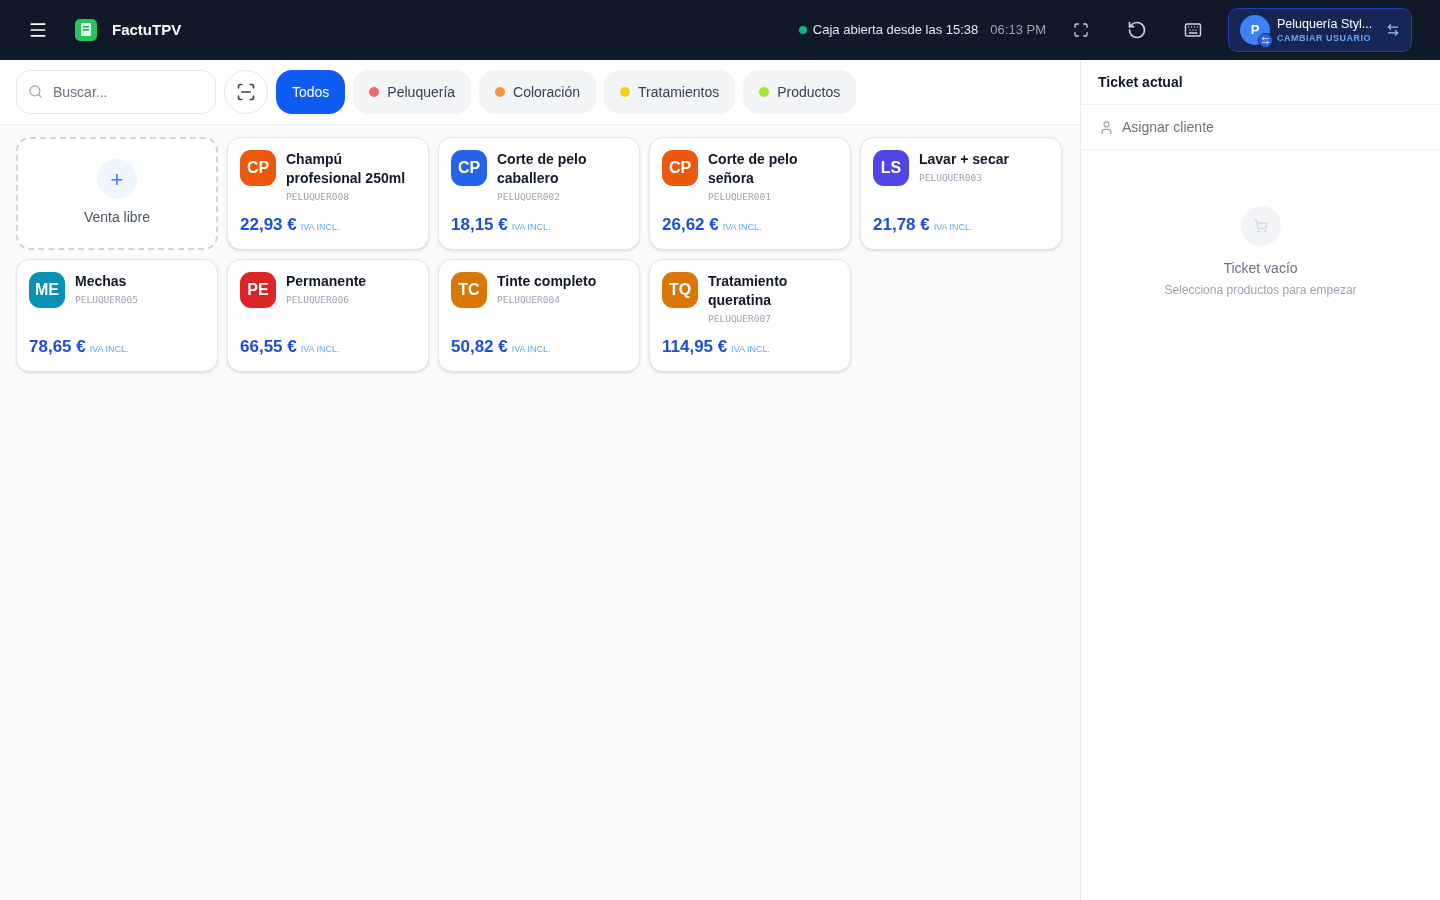 This screenshot has height=900, width=1440. I want to click on product-name: Lavar + secar, so click(964, 159).